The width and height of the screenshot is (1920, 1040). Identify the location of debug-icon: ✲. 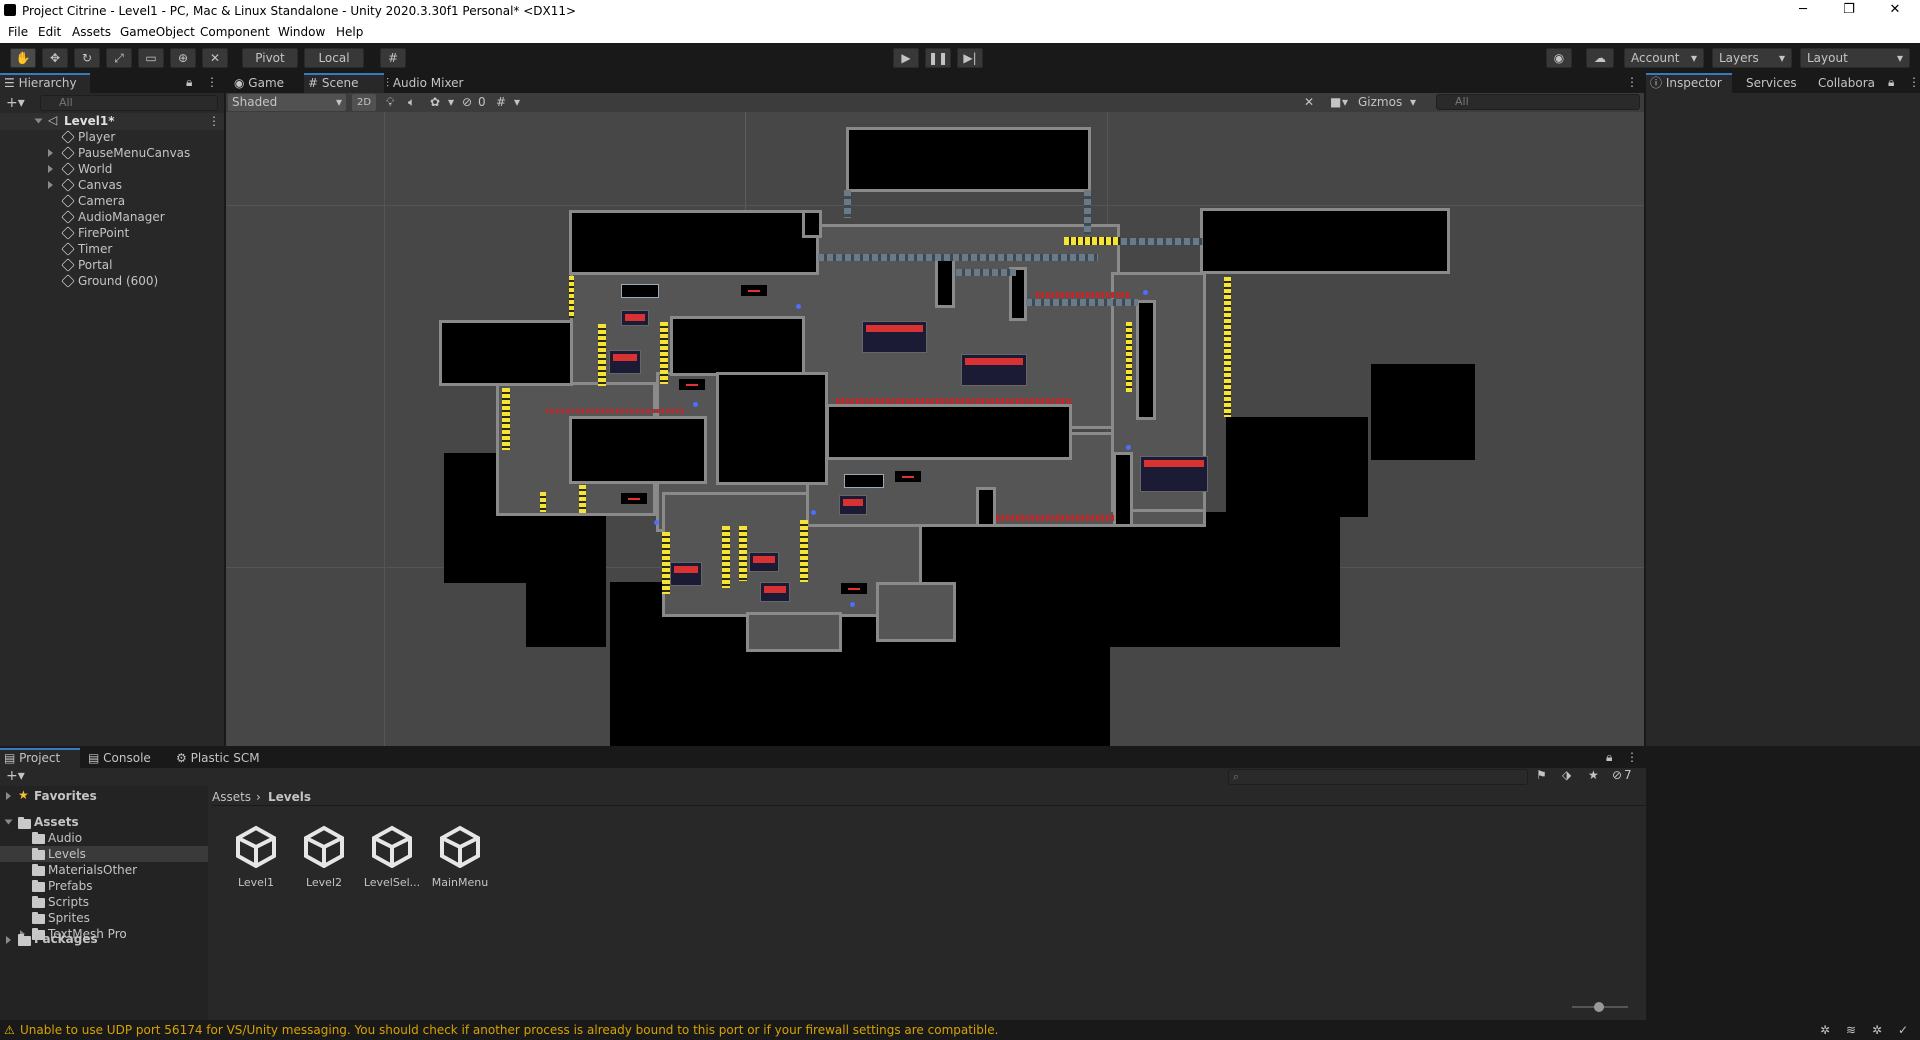
(1825, 1030).